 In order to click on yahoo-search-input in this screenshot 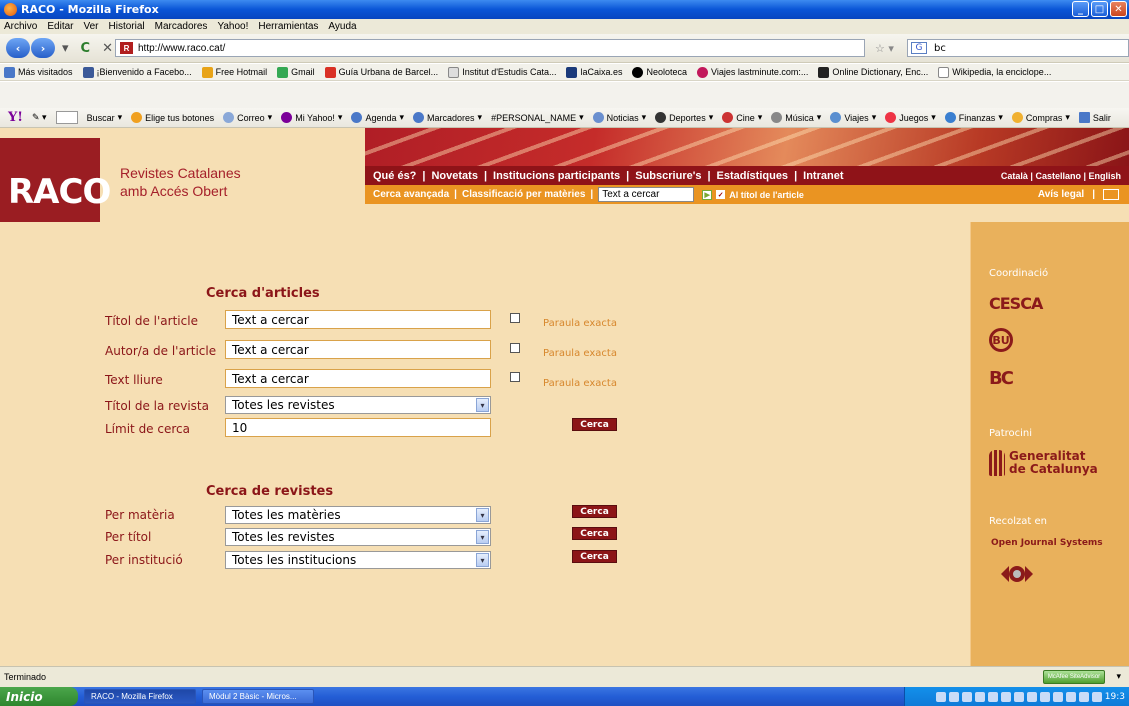, I will do `click(66, 117)`.